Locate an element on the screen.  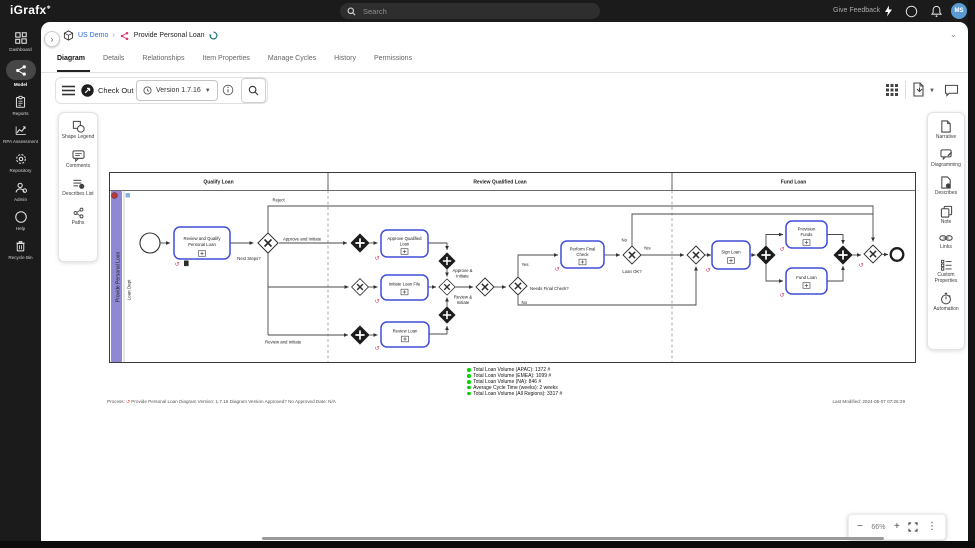
tool-automation: Automation is located at coordinates (946, 302).